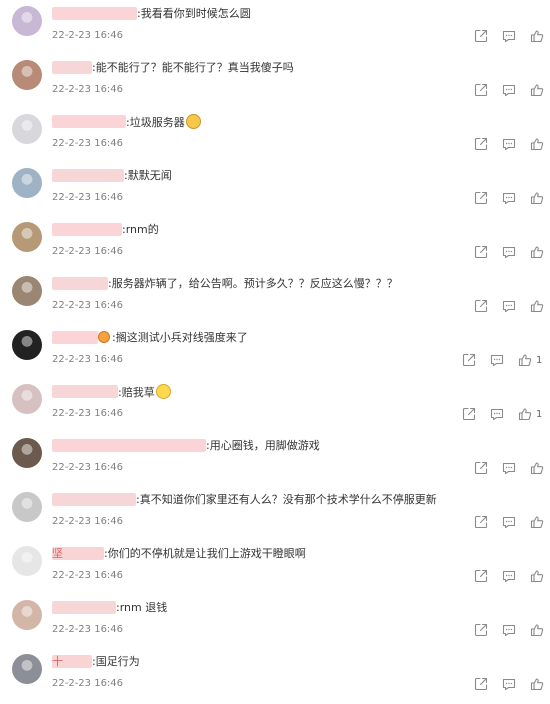 Image resolution: width=550 pixels, height=704 pixels. Describe the element at coordinates (78, 553) in the screenshot. I see `username-redacted: 坚` at that location.